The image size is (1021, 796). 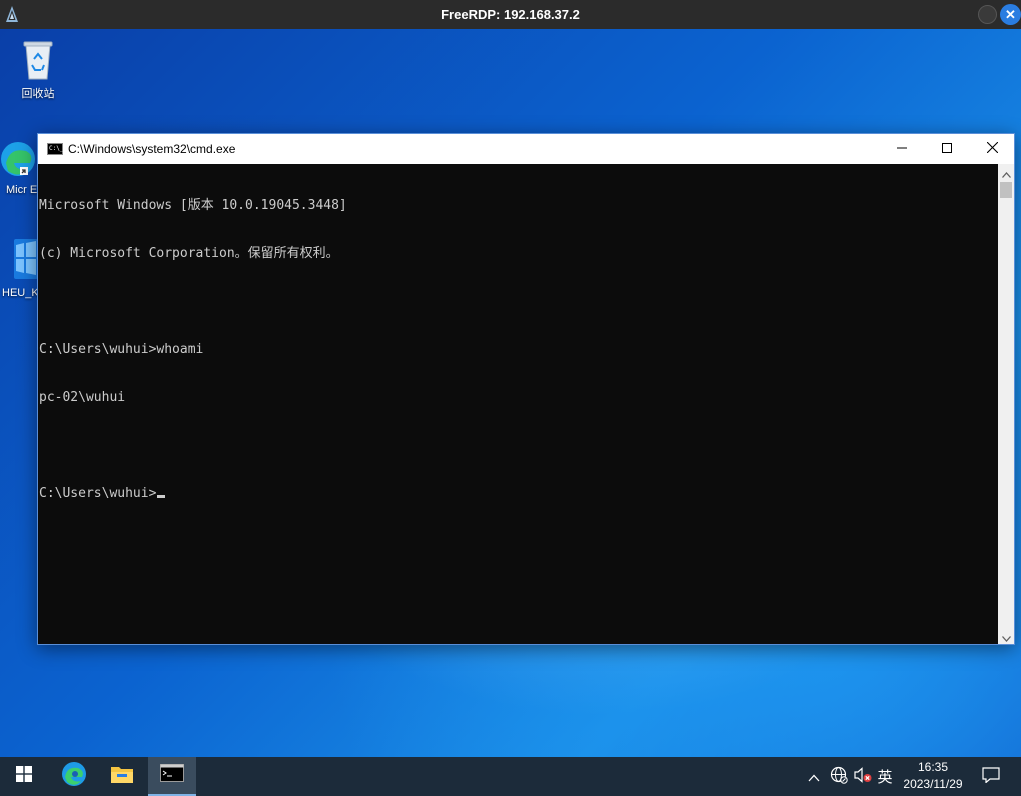 What do you see at coordinates (20, 259) in the screenshot?
I see `heu-kms-icon` at bounding box center [20, 259].